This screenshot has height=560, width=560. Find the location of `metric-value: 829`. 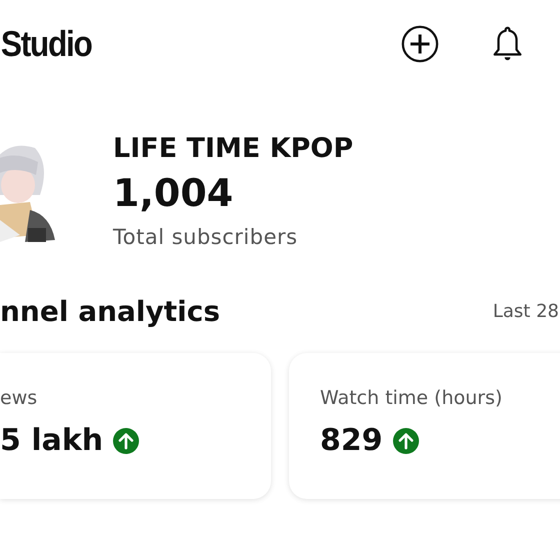

metric-value: 829 is located at coordinates (351, 440).